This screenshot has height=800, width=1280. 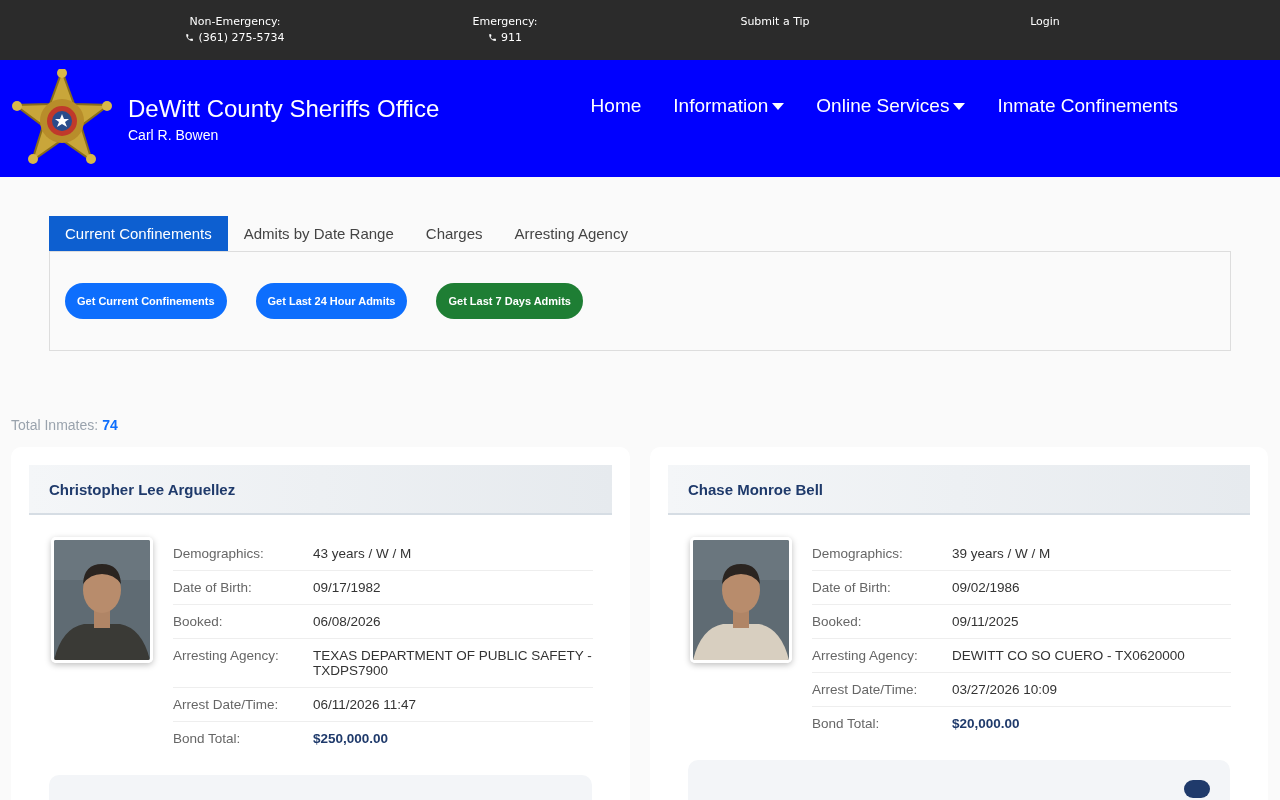 I want to click on inmate-name: Christopher Lee Arguellez, so click(x=142, y=489).